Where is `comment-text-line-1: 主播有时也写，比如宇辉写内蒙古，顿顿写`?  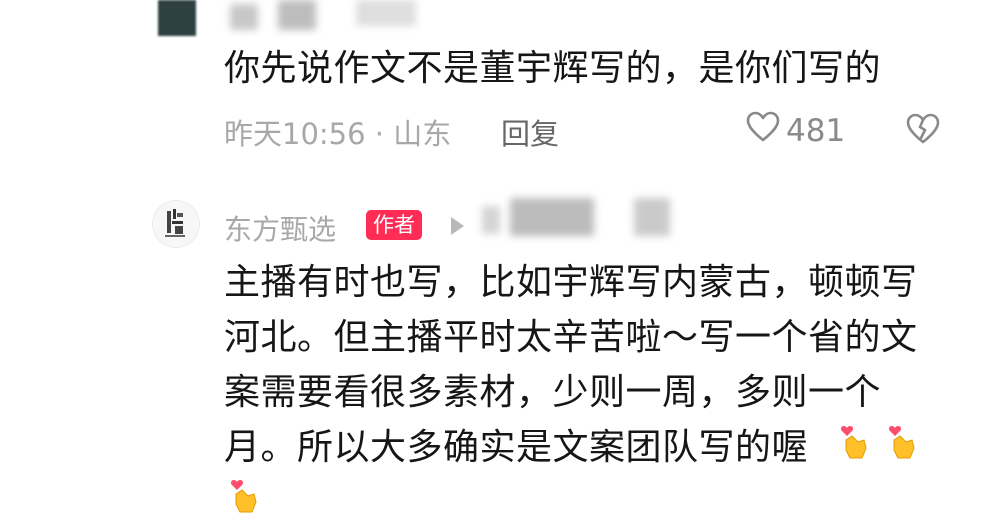
comment-text-line-1: 主播有时也写，比如宇辉写内蒙古，顿顿写 is located at coordinates (571, 282).